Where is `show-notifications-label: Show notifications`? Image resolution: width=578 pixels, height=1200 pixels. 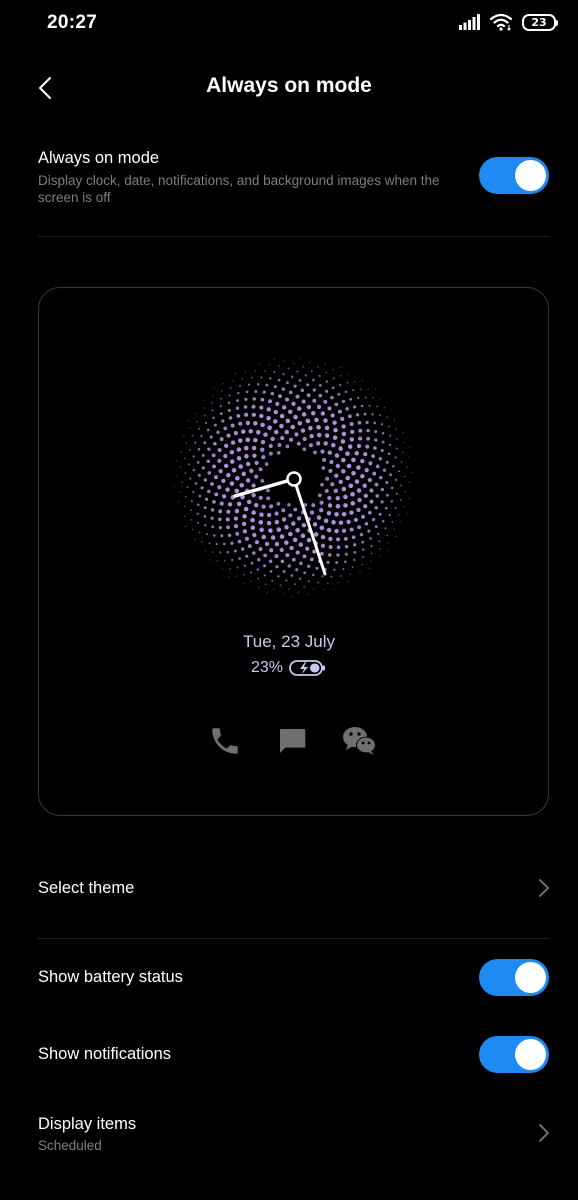 show-notifications-label: Show notifications is located at coordinates (104, 1054).